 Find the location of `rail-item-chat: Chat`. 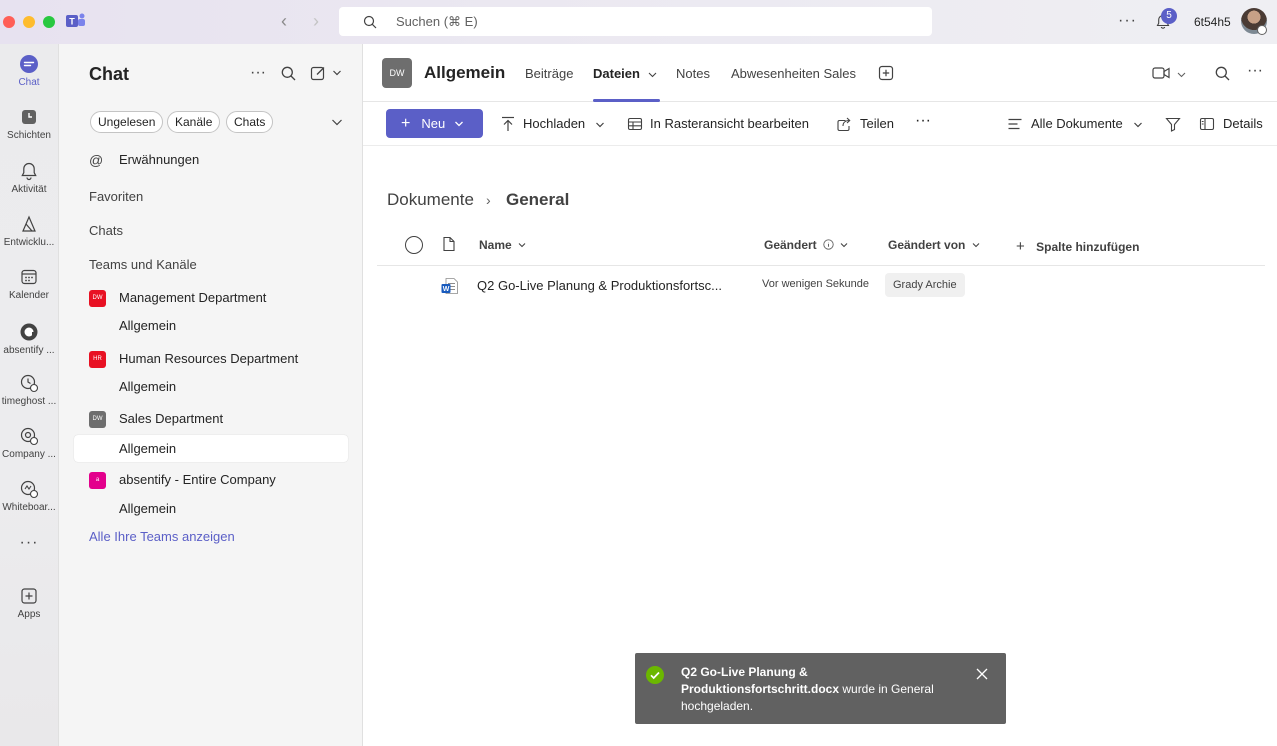

rail-item-chat: Chat is located at coordinates (29, 71).